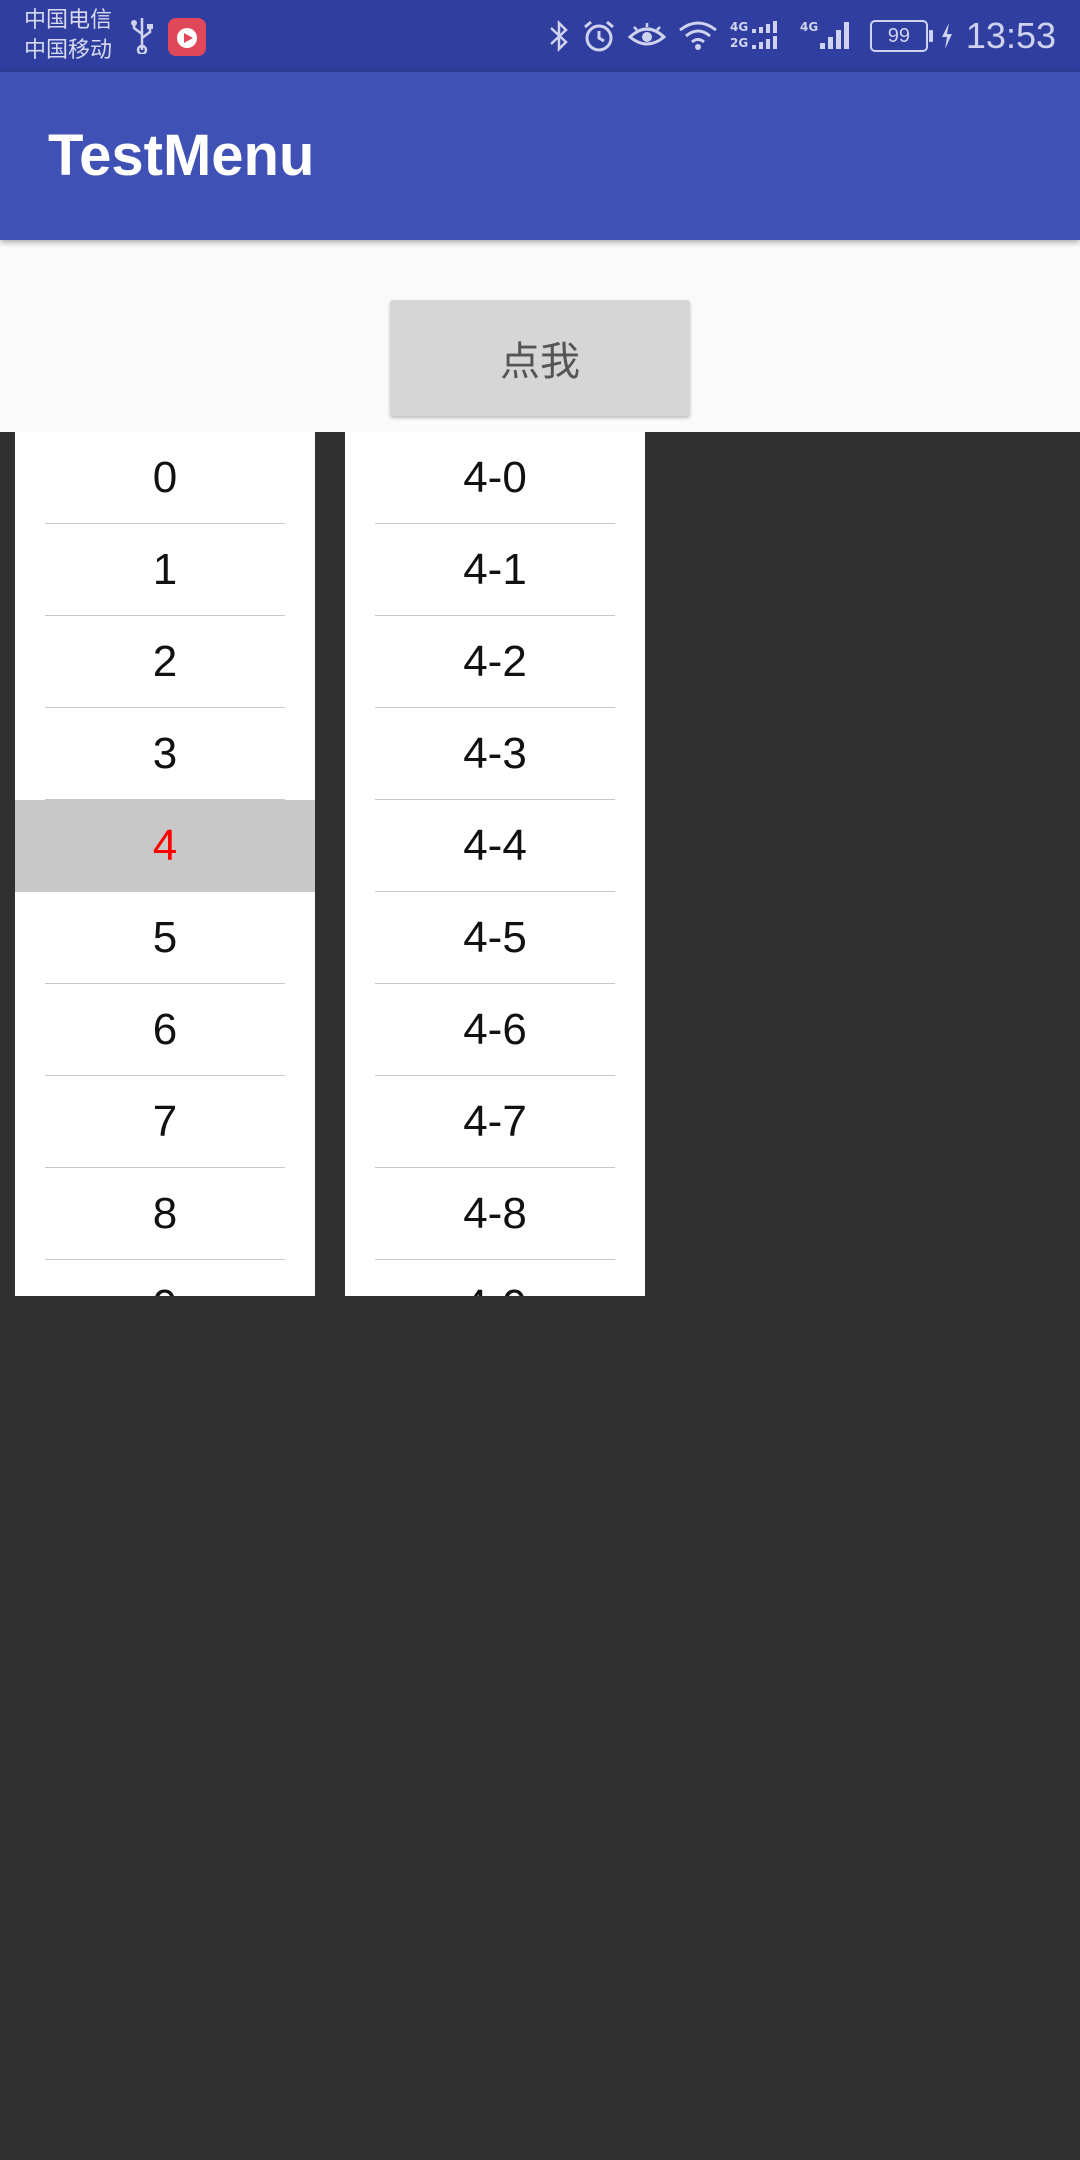 Image resolution: width=1080 pixels, height=2160 pixels. I want to click on status-clock: 13:53, so click(1010, 35).